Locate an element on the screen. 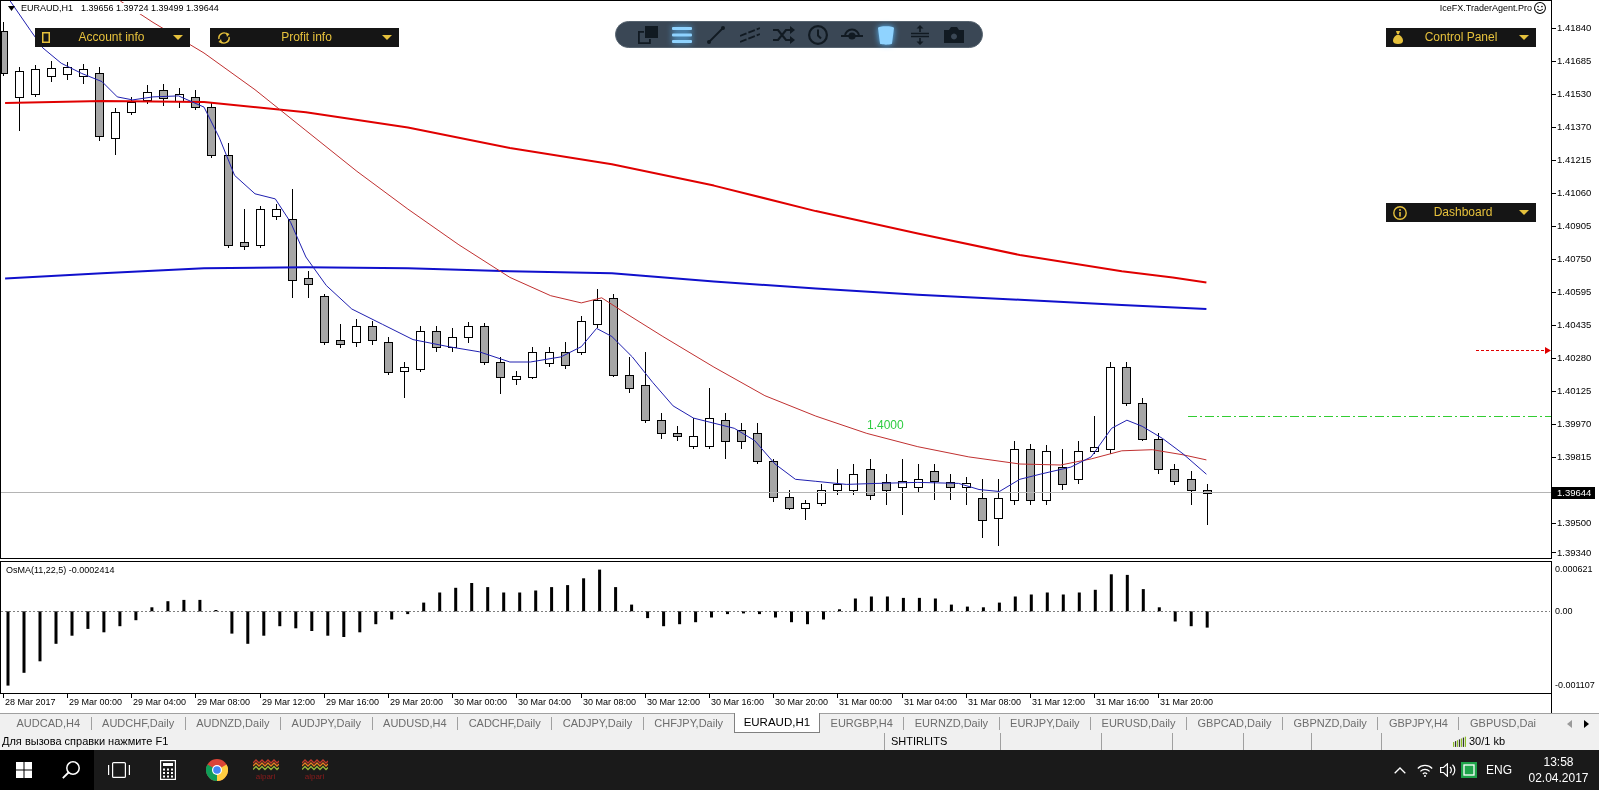  symbol-tab: GBPCAD,Daily is located at coordinates (1235, 723).